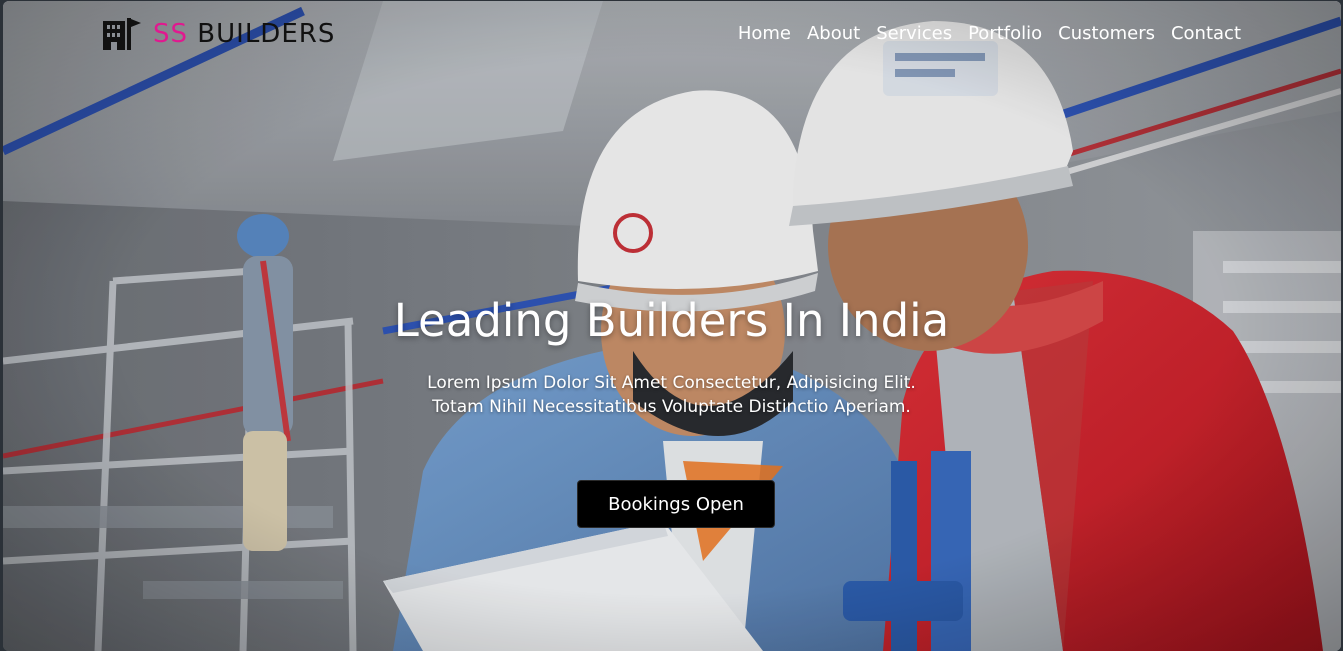 Image resolution: width=1343 pixels, height=651 pixels. I want to click on nav-link-home: Home, so click(764, 33).